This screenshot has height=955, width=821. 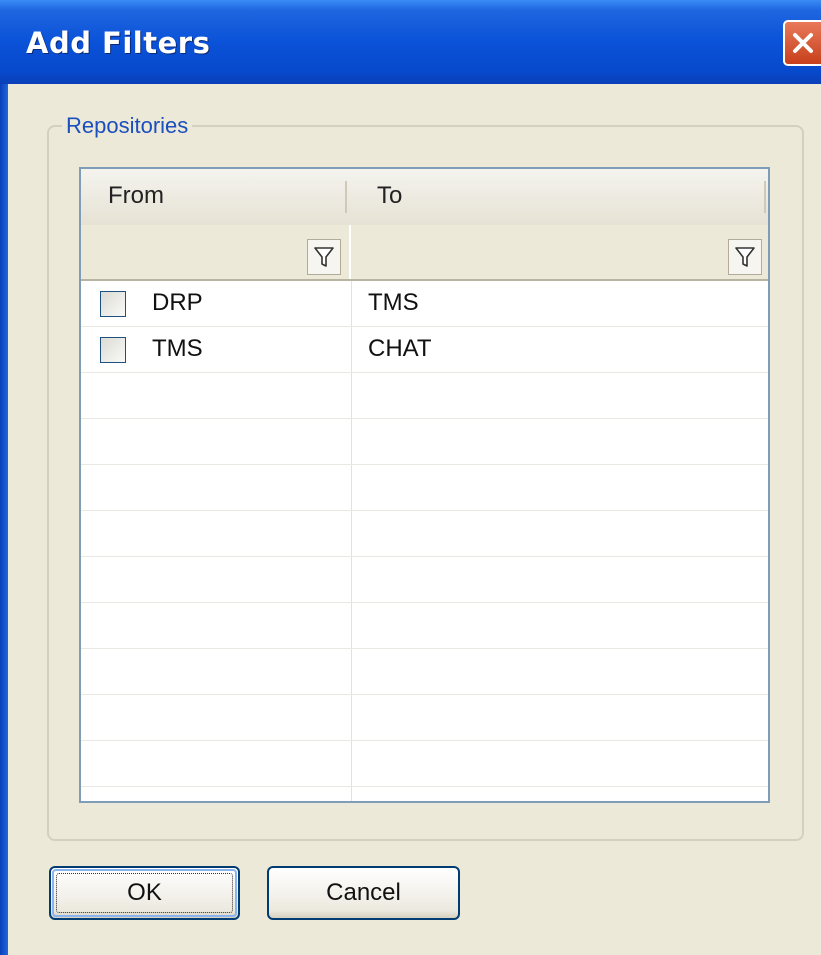 I want to click on filter-button-to, so click(x=745, y=257).